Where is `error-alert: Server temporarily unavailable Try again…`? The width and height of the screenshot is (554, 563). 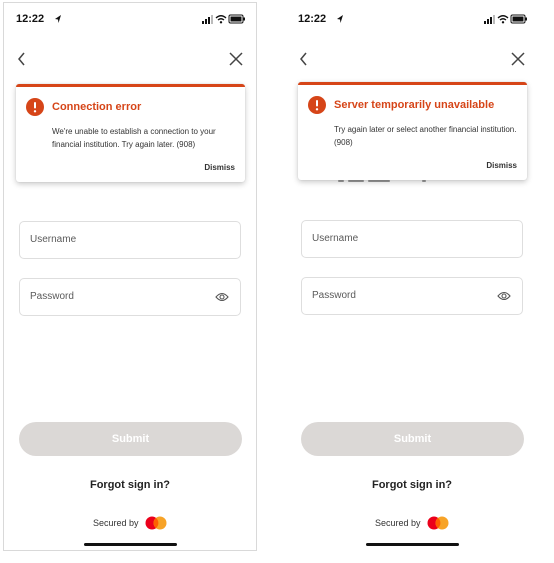 error-alert: Server temporarily unavailable Try again… is located at coordinates (412, 131).